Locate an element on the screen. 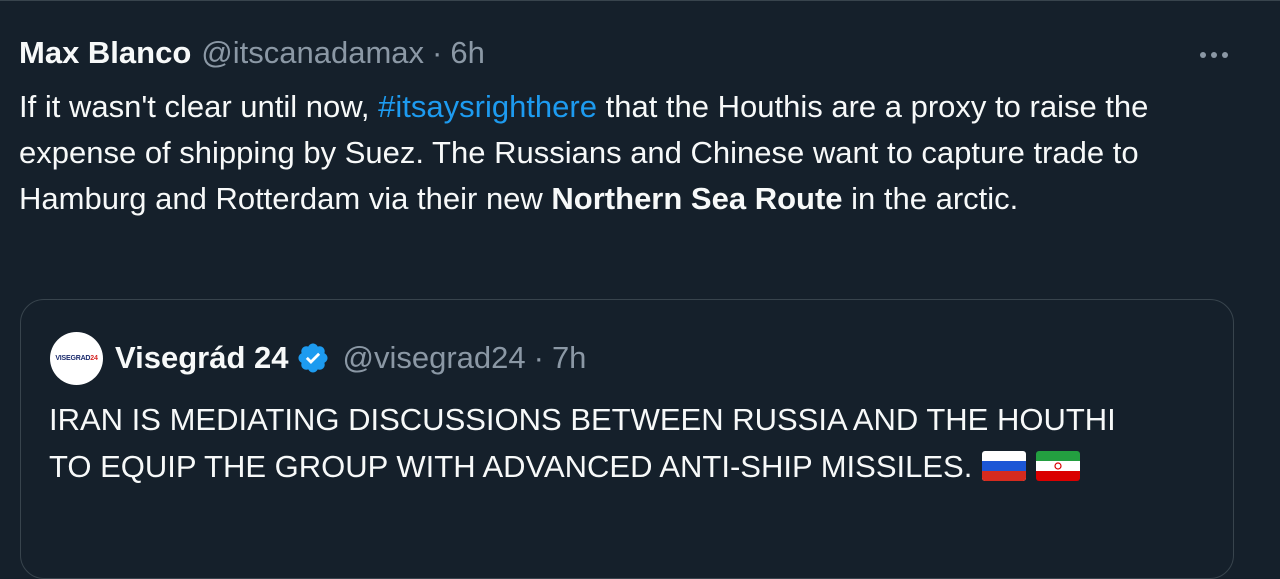 This screenshot has height=579, width=1280. avatar: VISEGRAD24 is located at coordinates (76, 358).